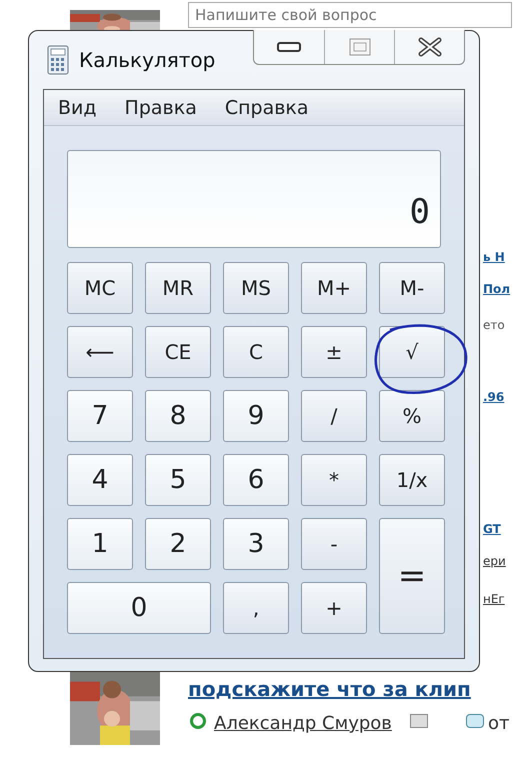  I want to click on window-title: Калькулятор, so click(147, 60).